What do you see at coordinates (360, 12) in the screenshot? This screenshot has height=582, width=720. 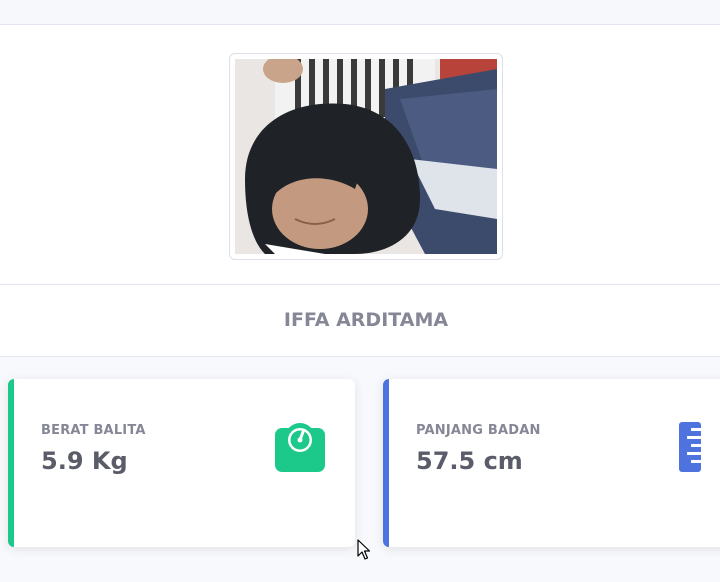 I see `top-bar` at bounding box center [360, 12].